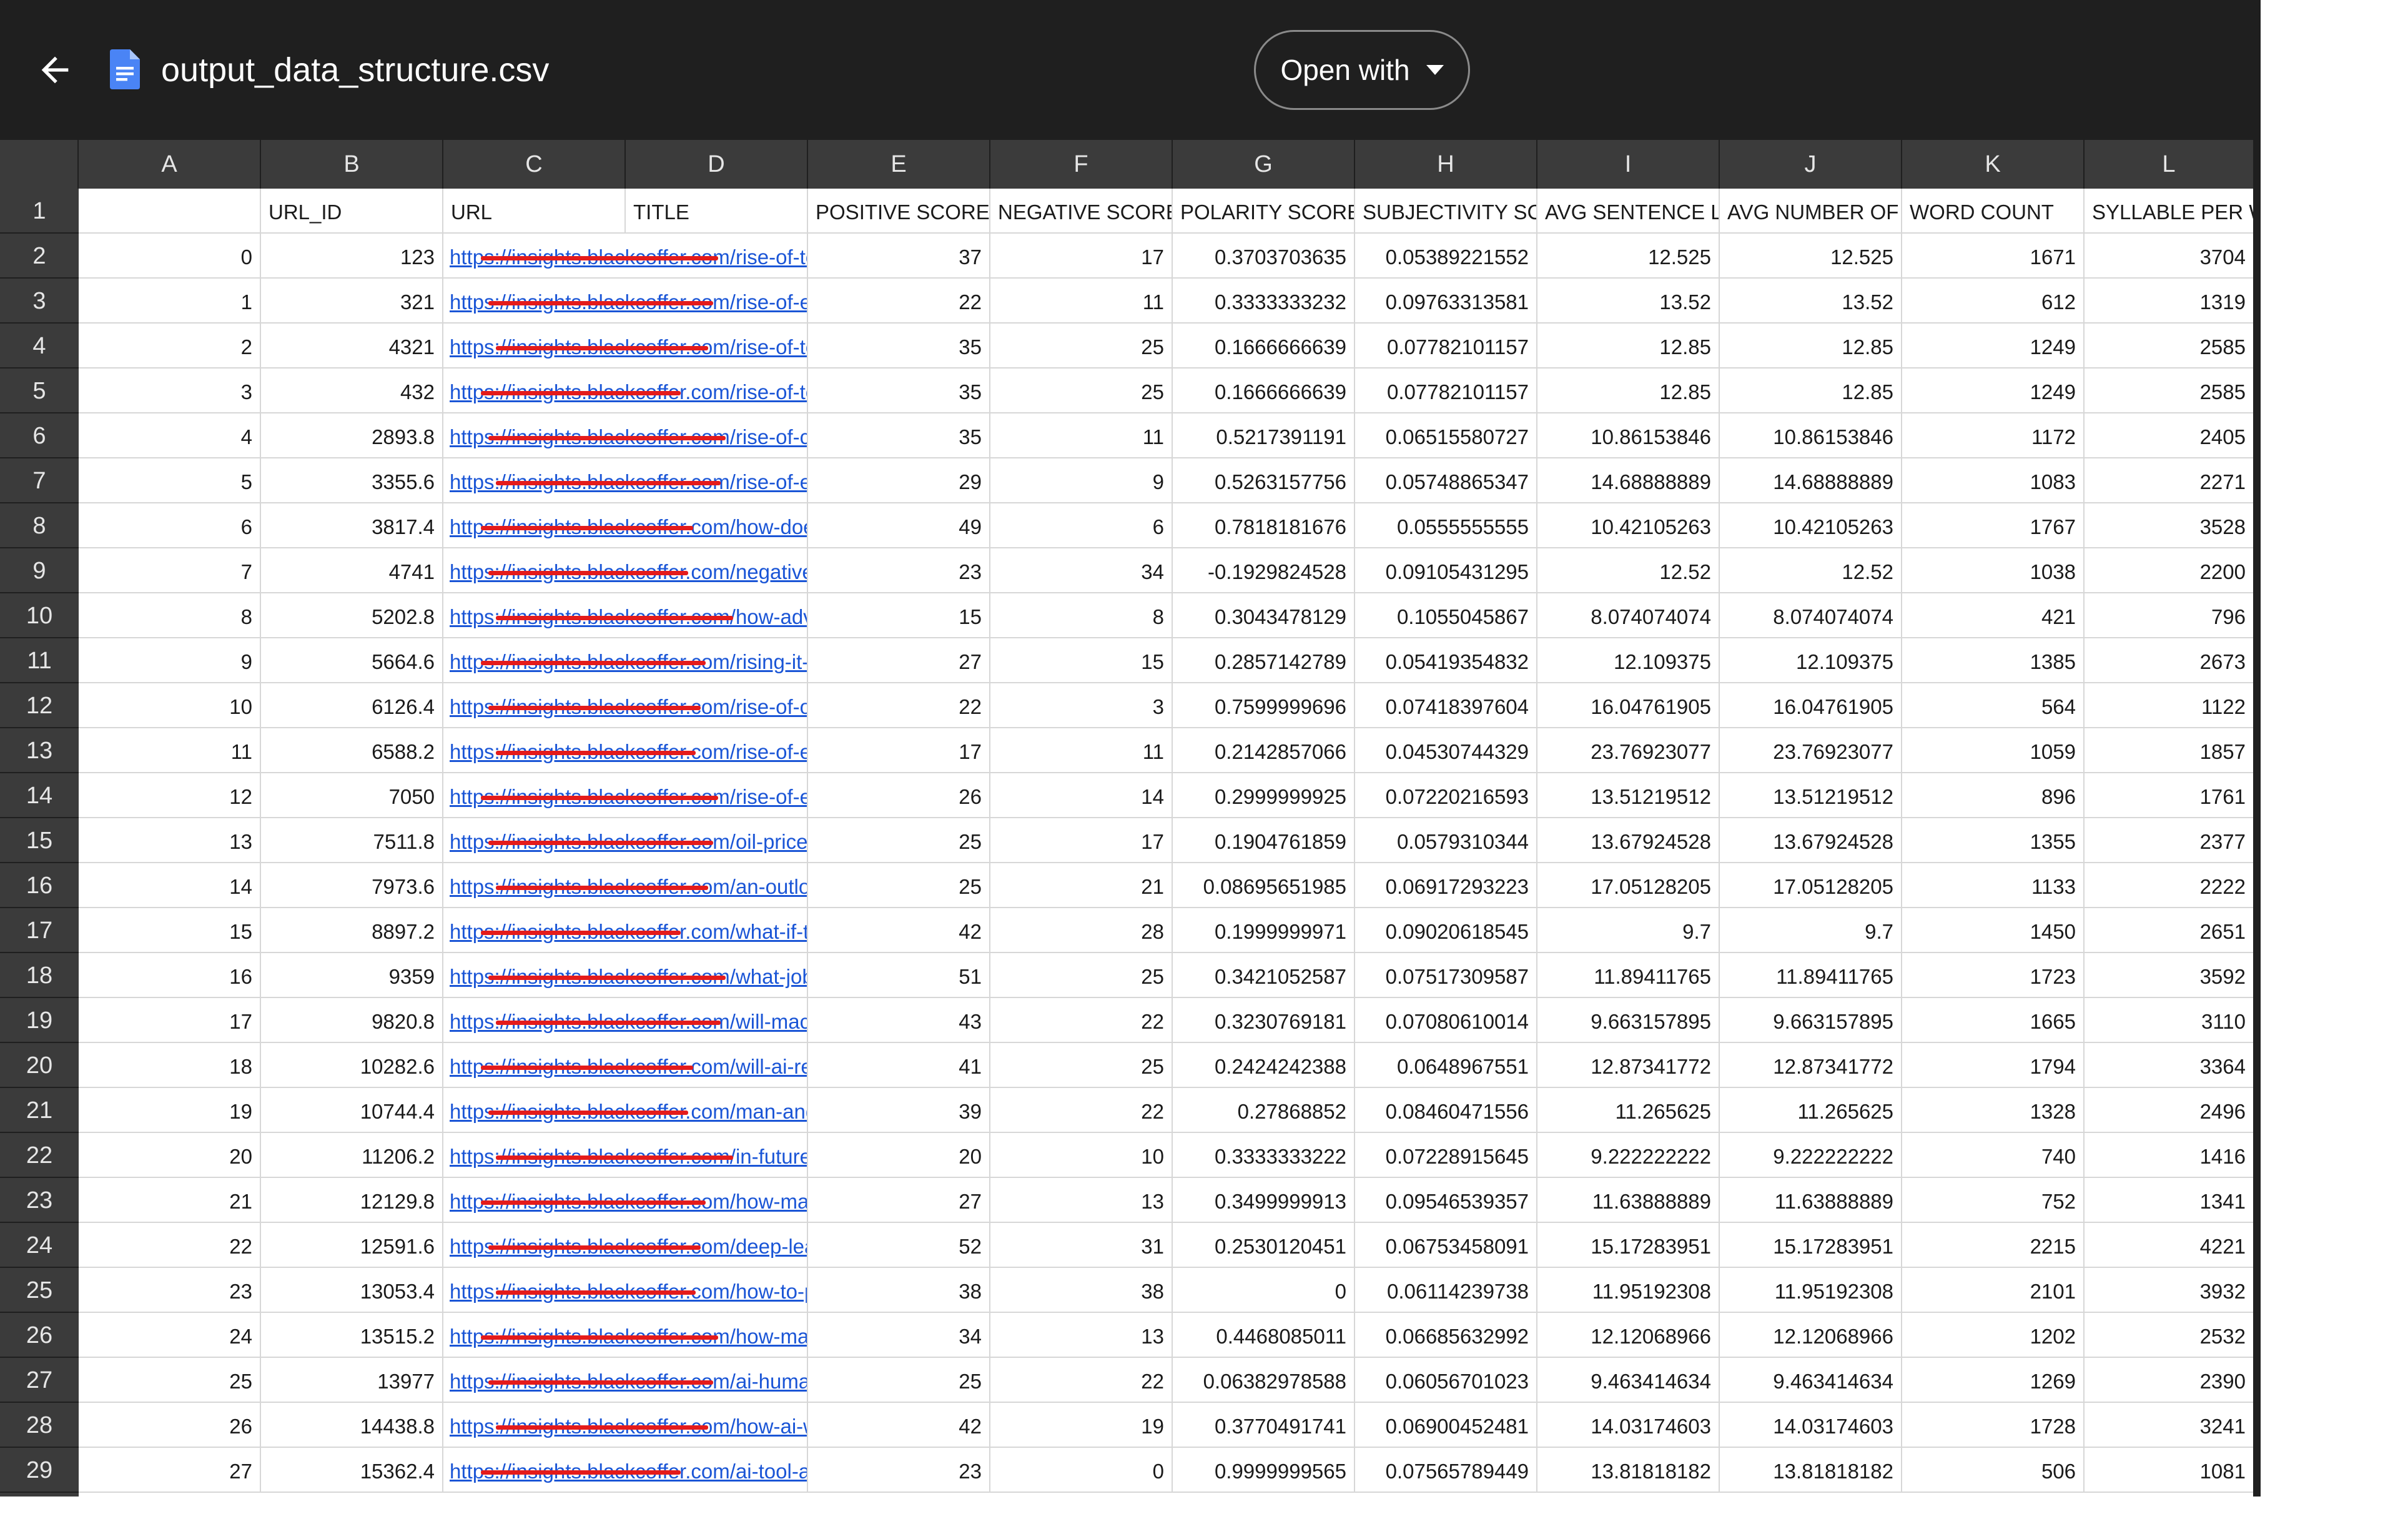 The height and width of the screenshot is (1514, 2408). What do you see at coordinates (1081, 570) in the screenshot?
I see `data-cell: 34` at bounding box center [1081, 570].